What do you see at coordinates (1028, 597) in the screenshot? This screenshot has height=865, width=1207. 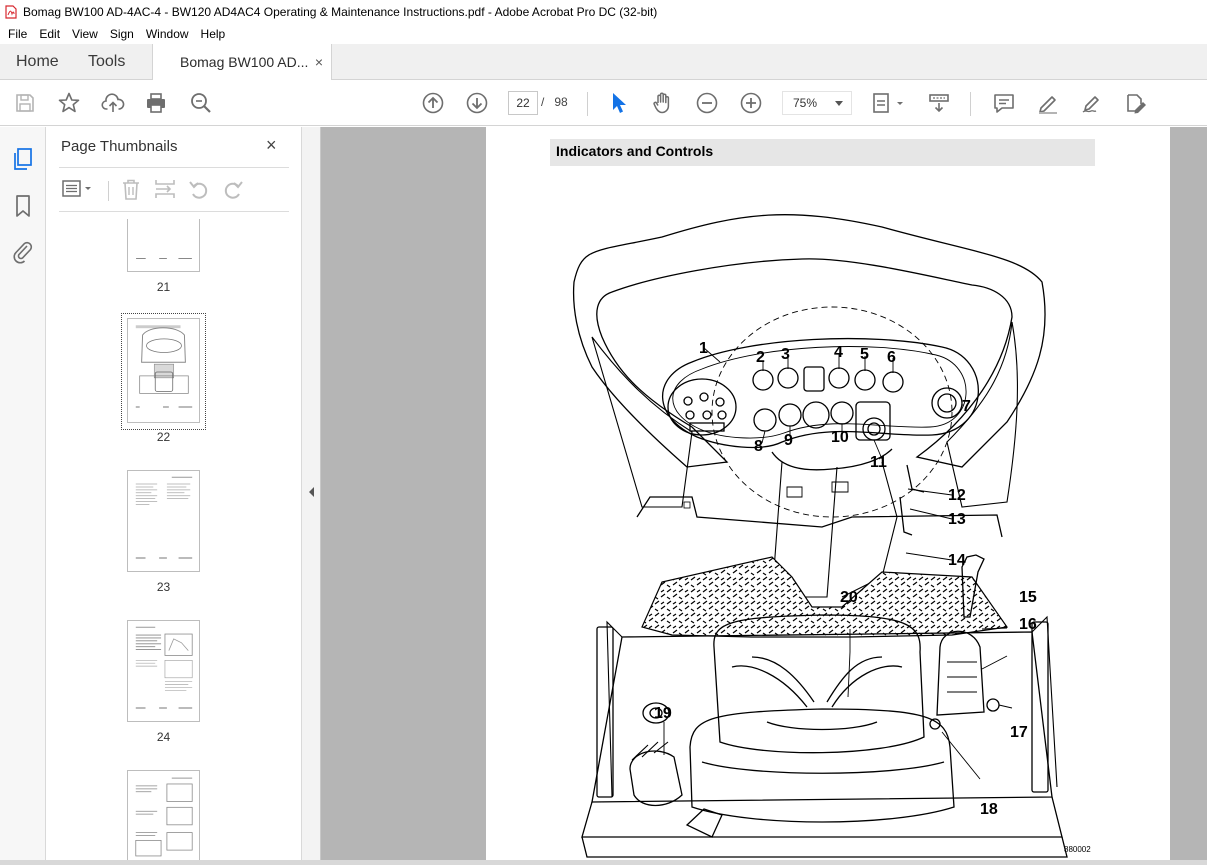 I see `callout-15: 15` at bounding box center [1028, 597].